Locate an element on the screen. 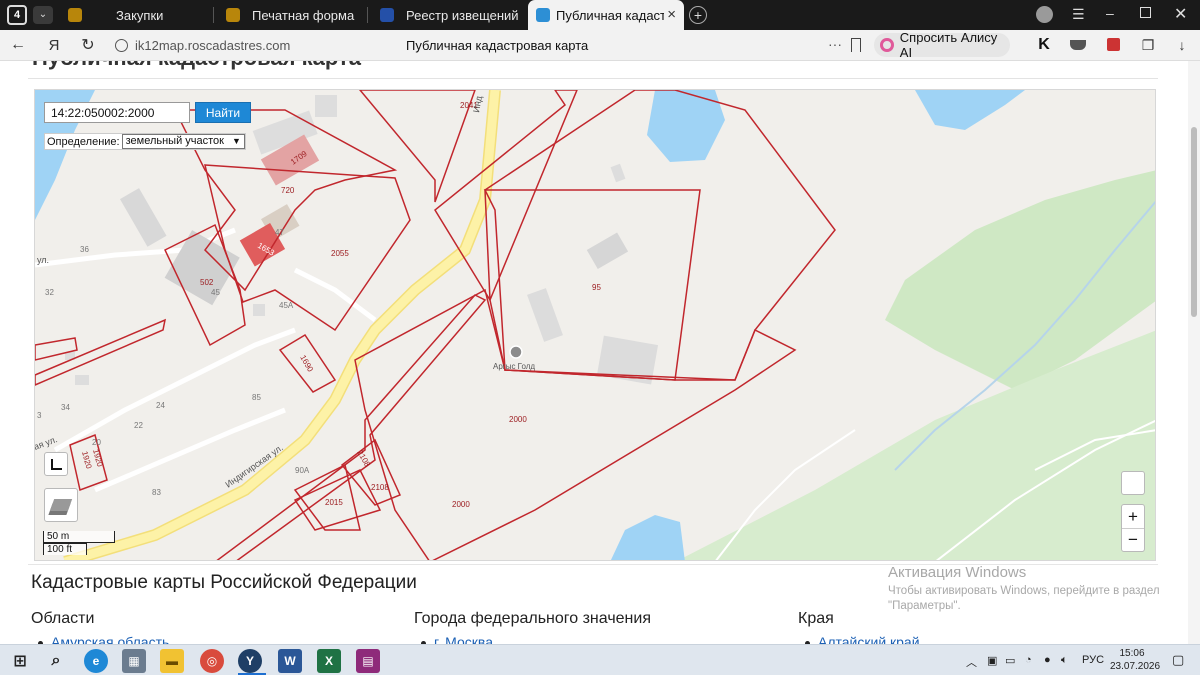 The height and width of the screenshot is (675, 1200). cadastral-search-panel: Найти Определение: земельный участок ▼ is located at coordinates (147, 128).